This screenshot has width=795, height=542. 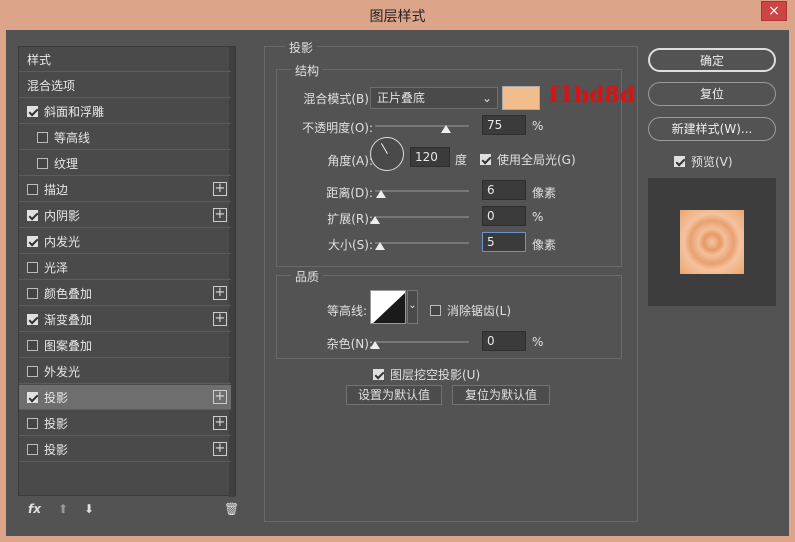 I want to click on spread-slider, so click(x=422, y=217).